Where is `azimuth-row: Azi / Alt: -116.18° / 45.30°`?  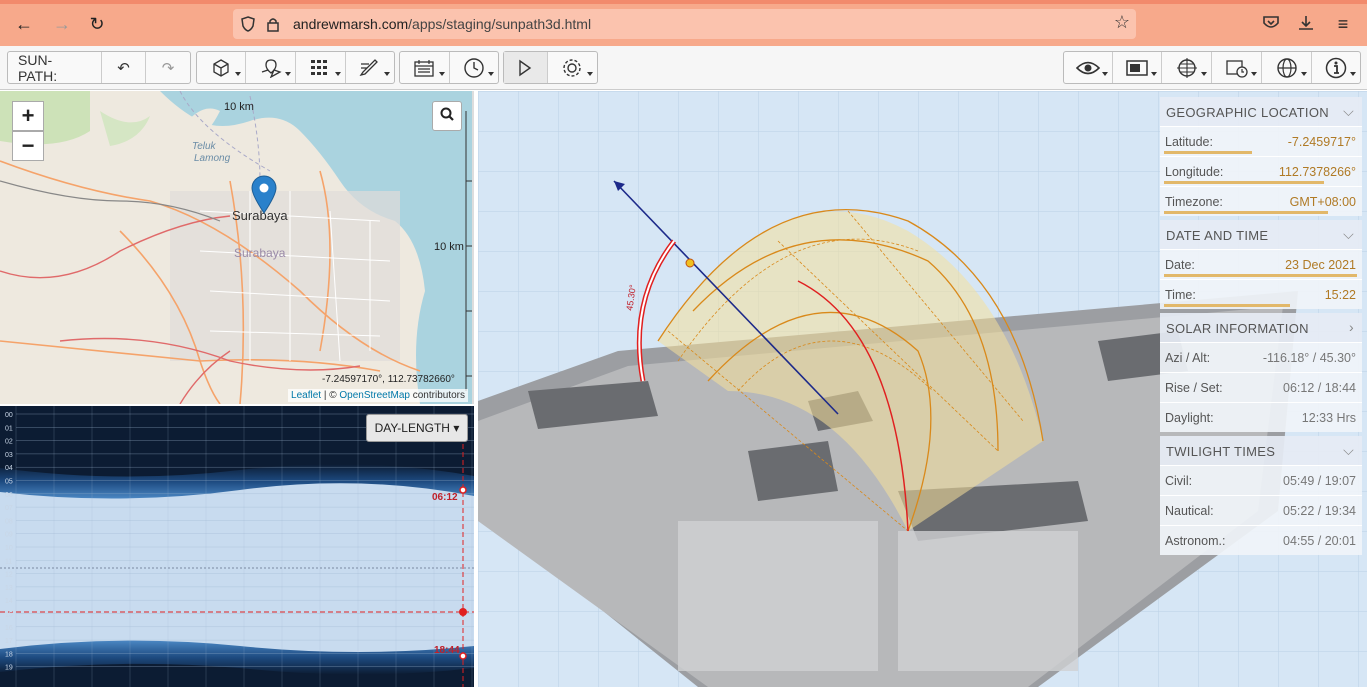 azimuth-row: Azi / Alt: -116.18° / 45.30° is located at coordinates (1261, 357).